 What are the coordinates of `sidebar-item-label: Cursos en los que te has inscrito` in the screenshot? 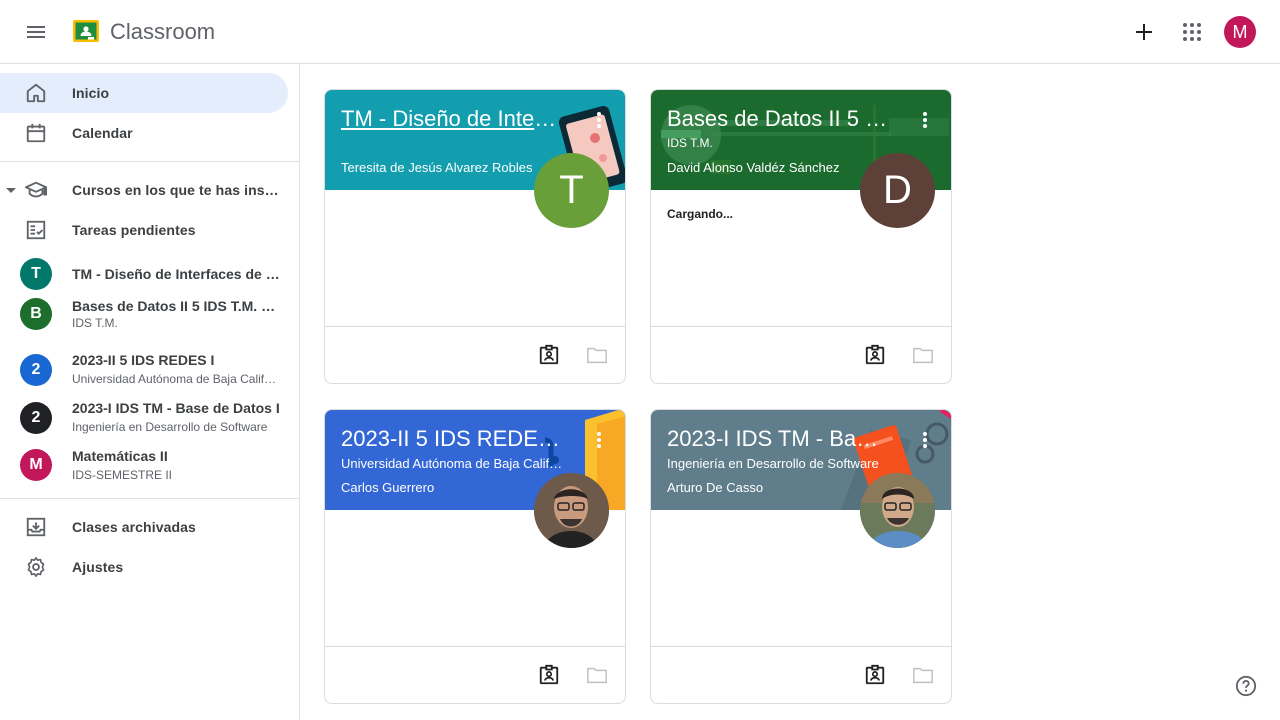 It's located at (176, 190).